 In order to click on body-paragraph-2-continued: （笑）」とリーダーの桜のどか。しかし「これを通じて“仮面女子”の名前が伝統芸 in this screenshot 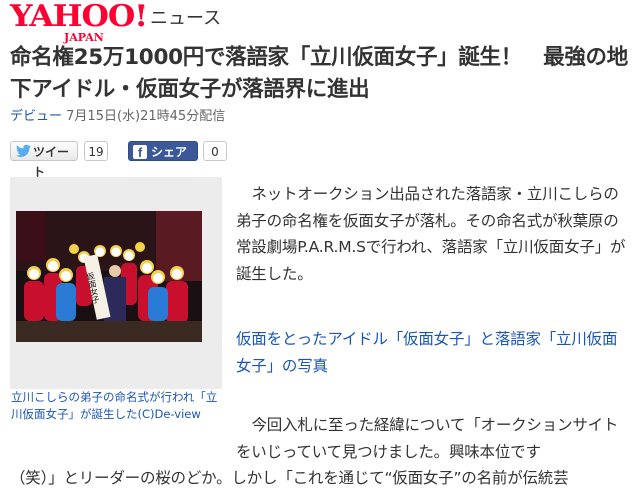, I will do `click(289, 478)`.